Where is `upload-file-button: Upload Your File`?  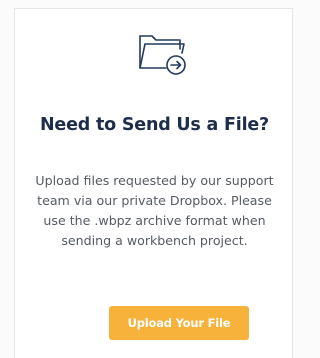
upload-file-button: Upload Your File is located at coordinates (179, 323).